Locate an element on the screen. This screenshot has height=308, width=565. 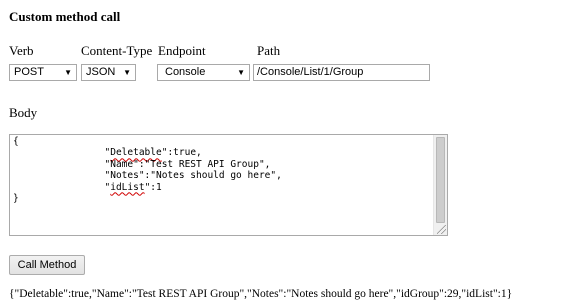
resize-handle-icon is located at coordinates (441, 229).